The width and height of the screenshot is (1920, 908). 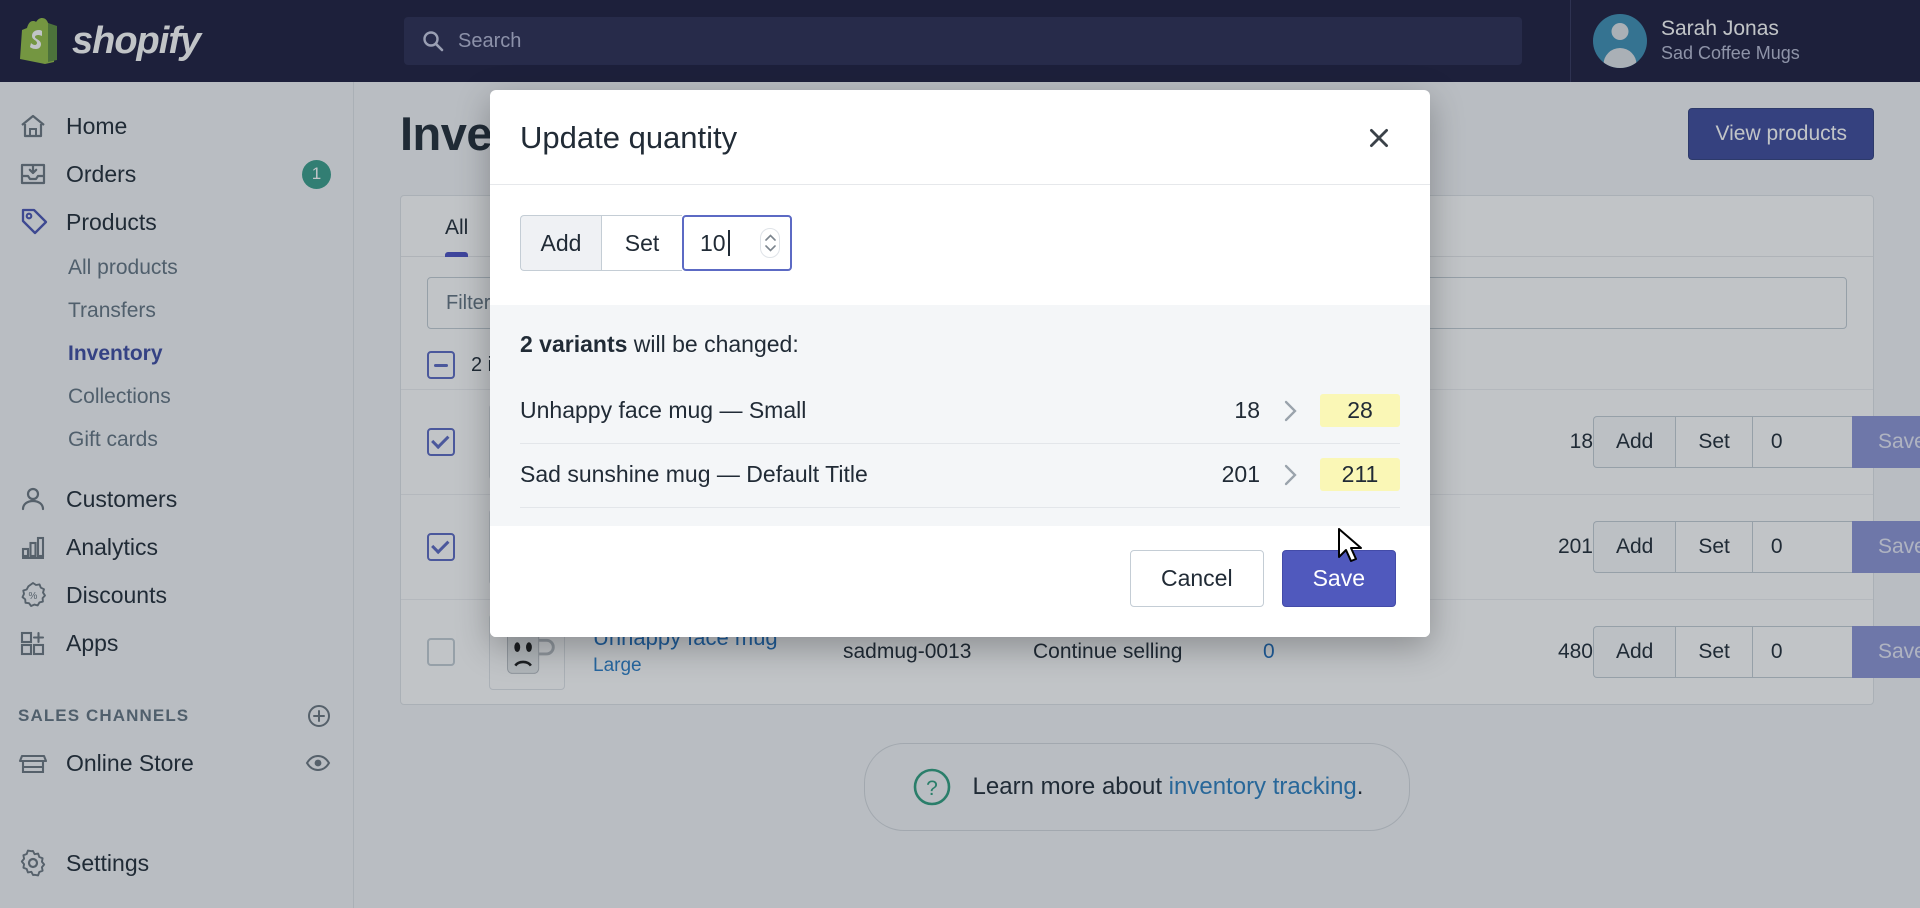 I want to click on variant-new-quantity: 28, so click(x=1360, y=410).